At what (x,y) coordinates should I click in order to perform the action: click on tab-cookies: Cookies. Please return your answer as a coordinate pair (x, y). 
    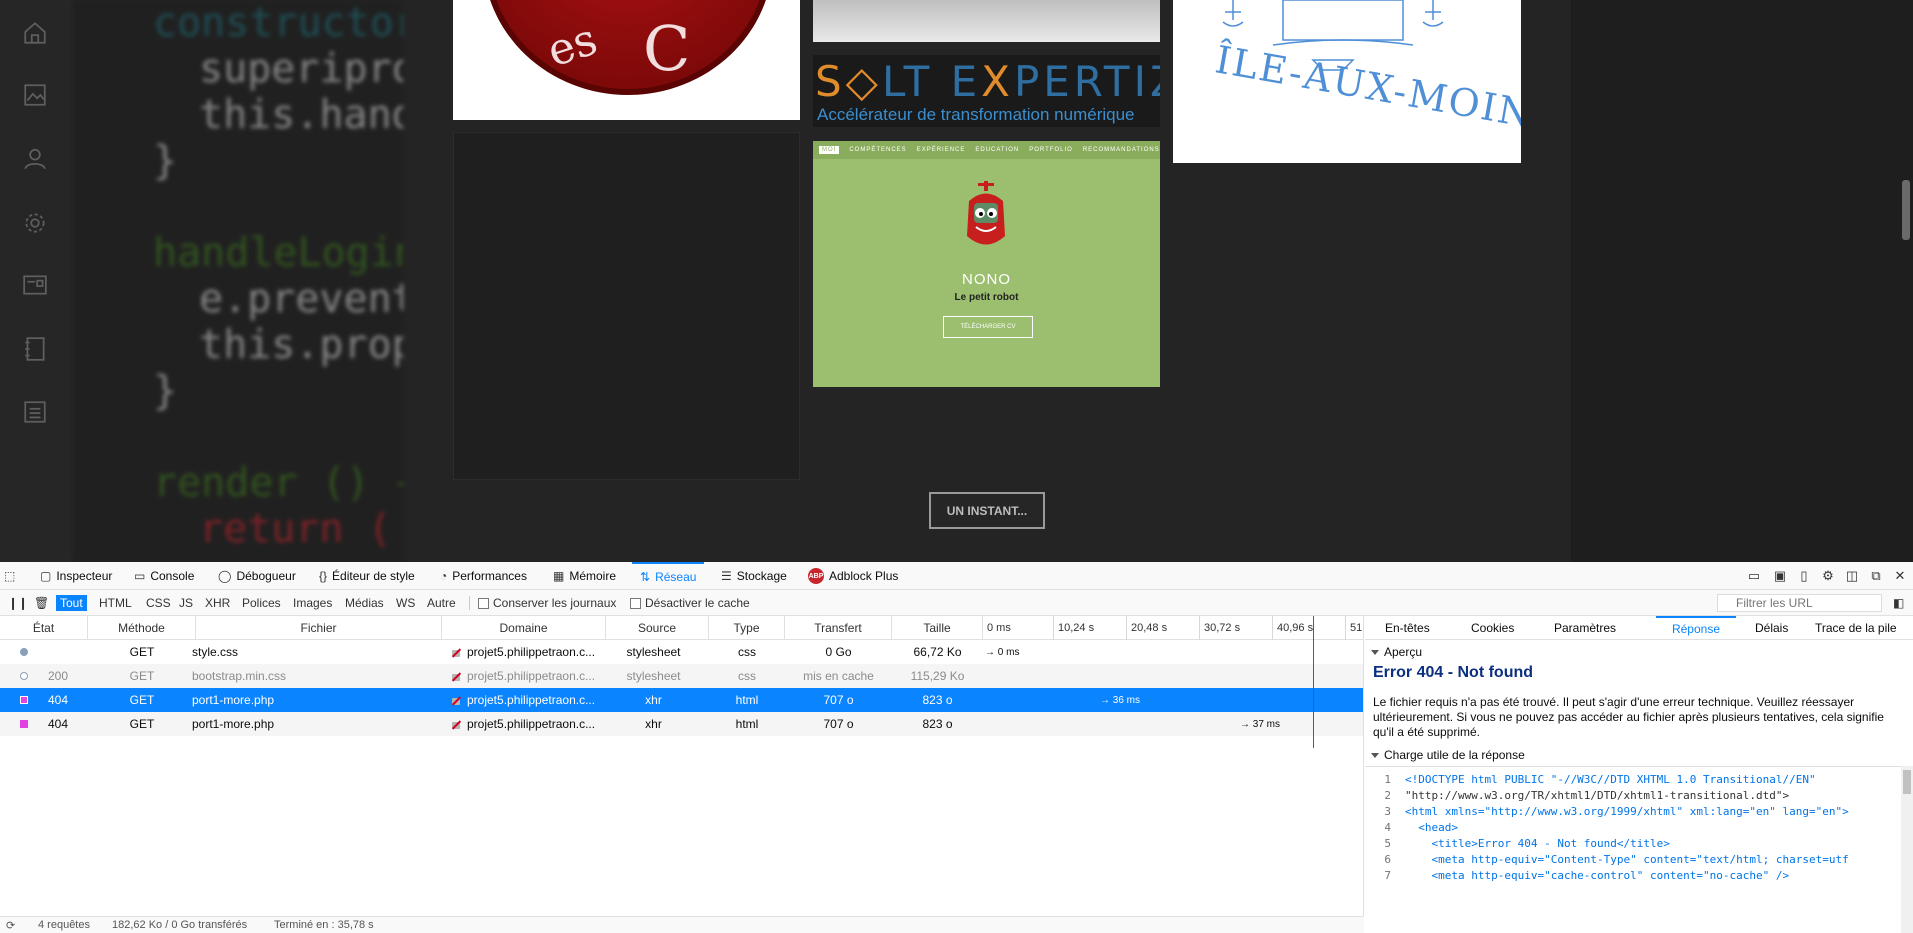
    Looking at the image, I should click on (1492, 628).